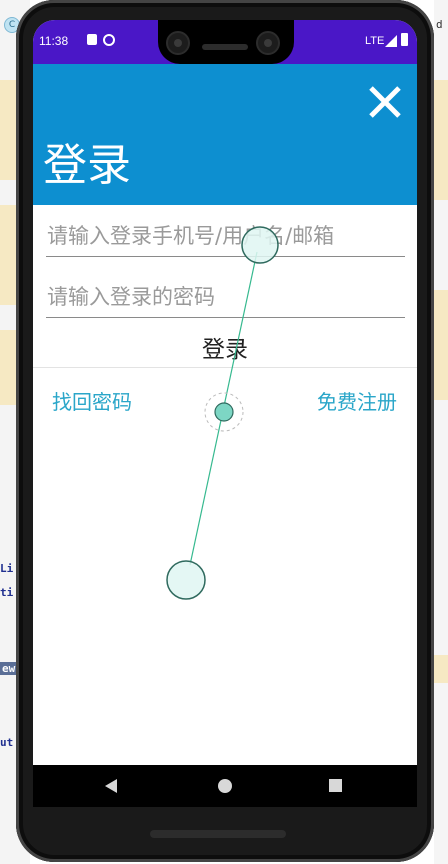  I want to click on password-input, so click(225, 297).